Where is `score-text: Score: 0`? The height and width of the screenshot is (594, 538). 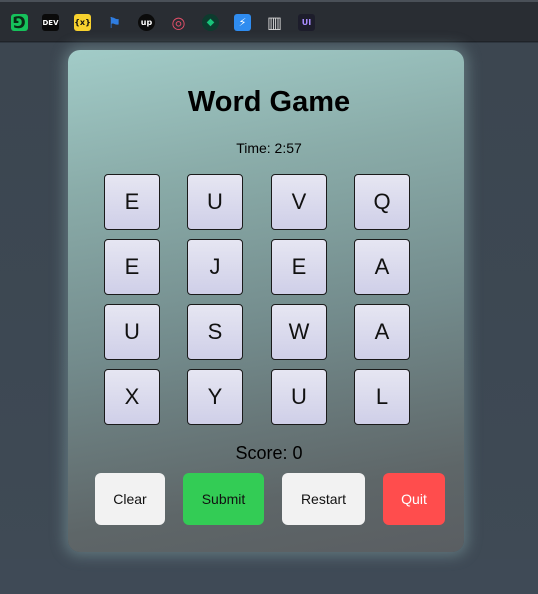 score-text: Score: 0 is located at coordinates (269, 453).